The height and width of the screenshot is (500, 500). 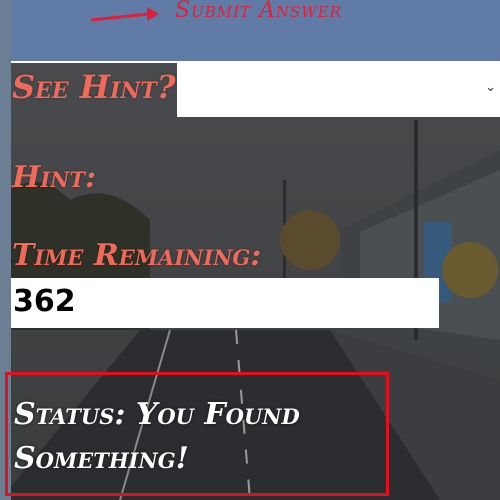 What do you see at coordinates (44, 301) in the screenshot?
I see `time-remaining-value: 362` at bounding box center [44, 301].